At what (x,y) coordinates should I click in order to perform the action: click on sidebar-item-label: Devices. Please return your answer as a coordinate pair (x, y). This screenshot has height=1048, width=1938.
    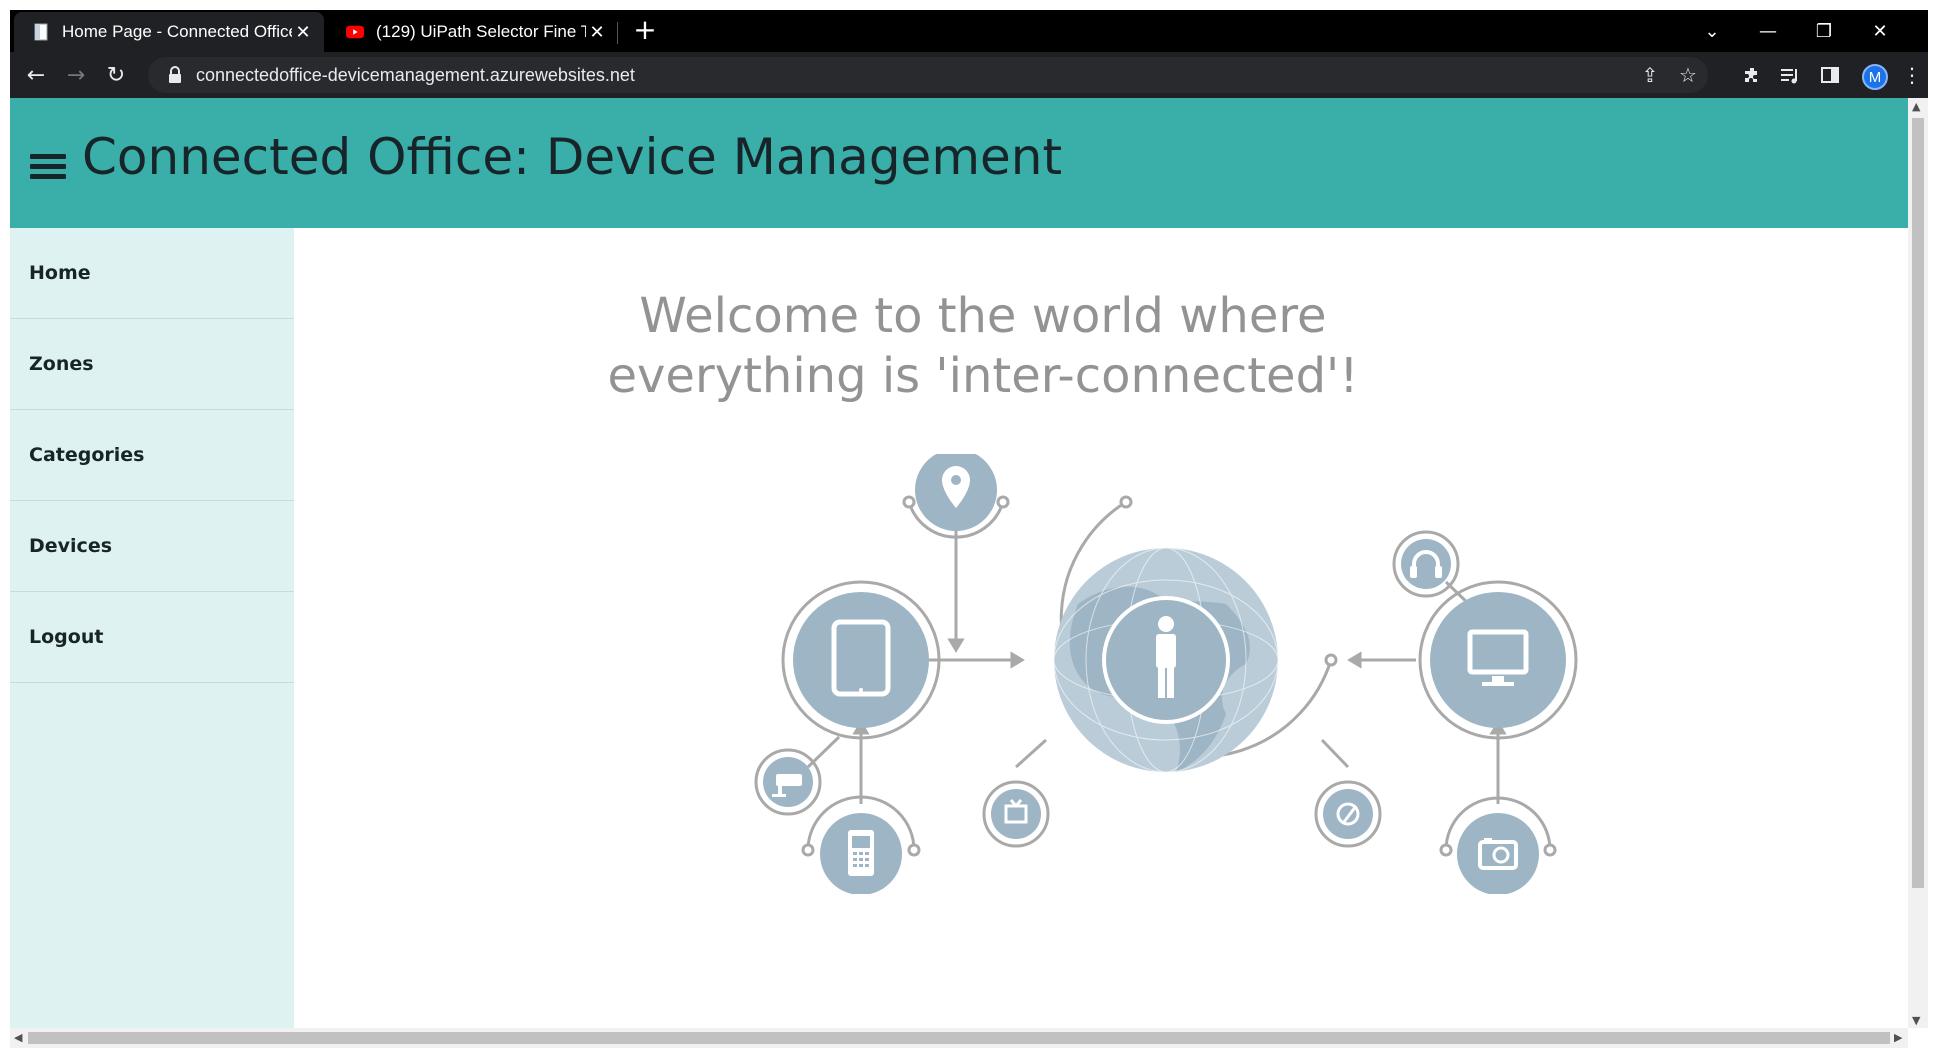
    Looking at the image, I should click on (71, 546).